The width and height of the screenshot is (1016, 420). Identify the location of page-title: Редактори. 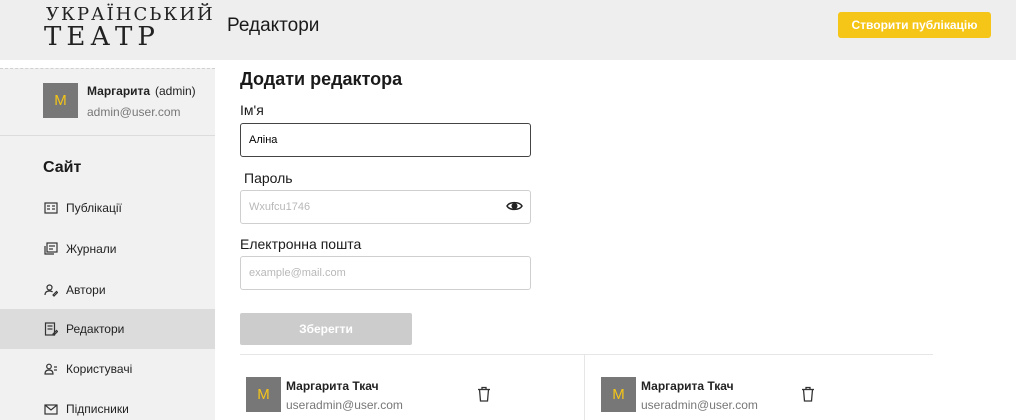
(273, 25).